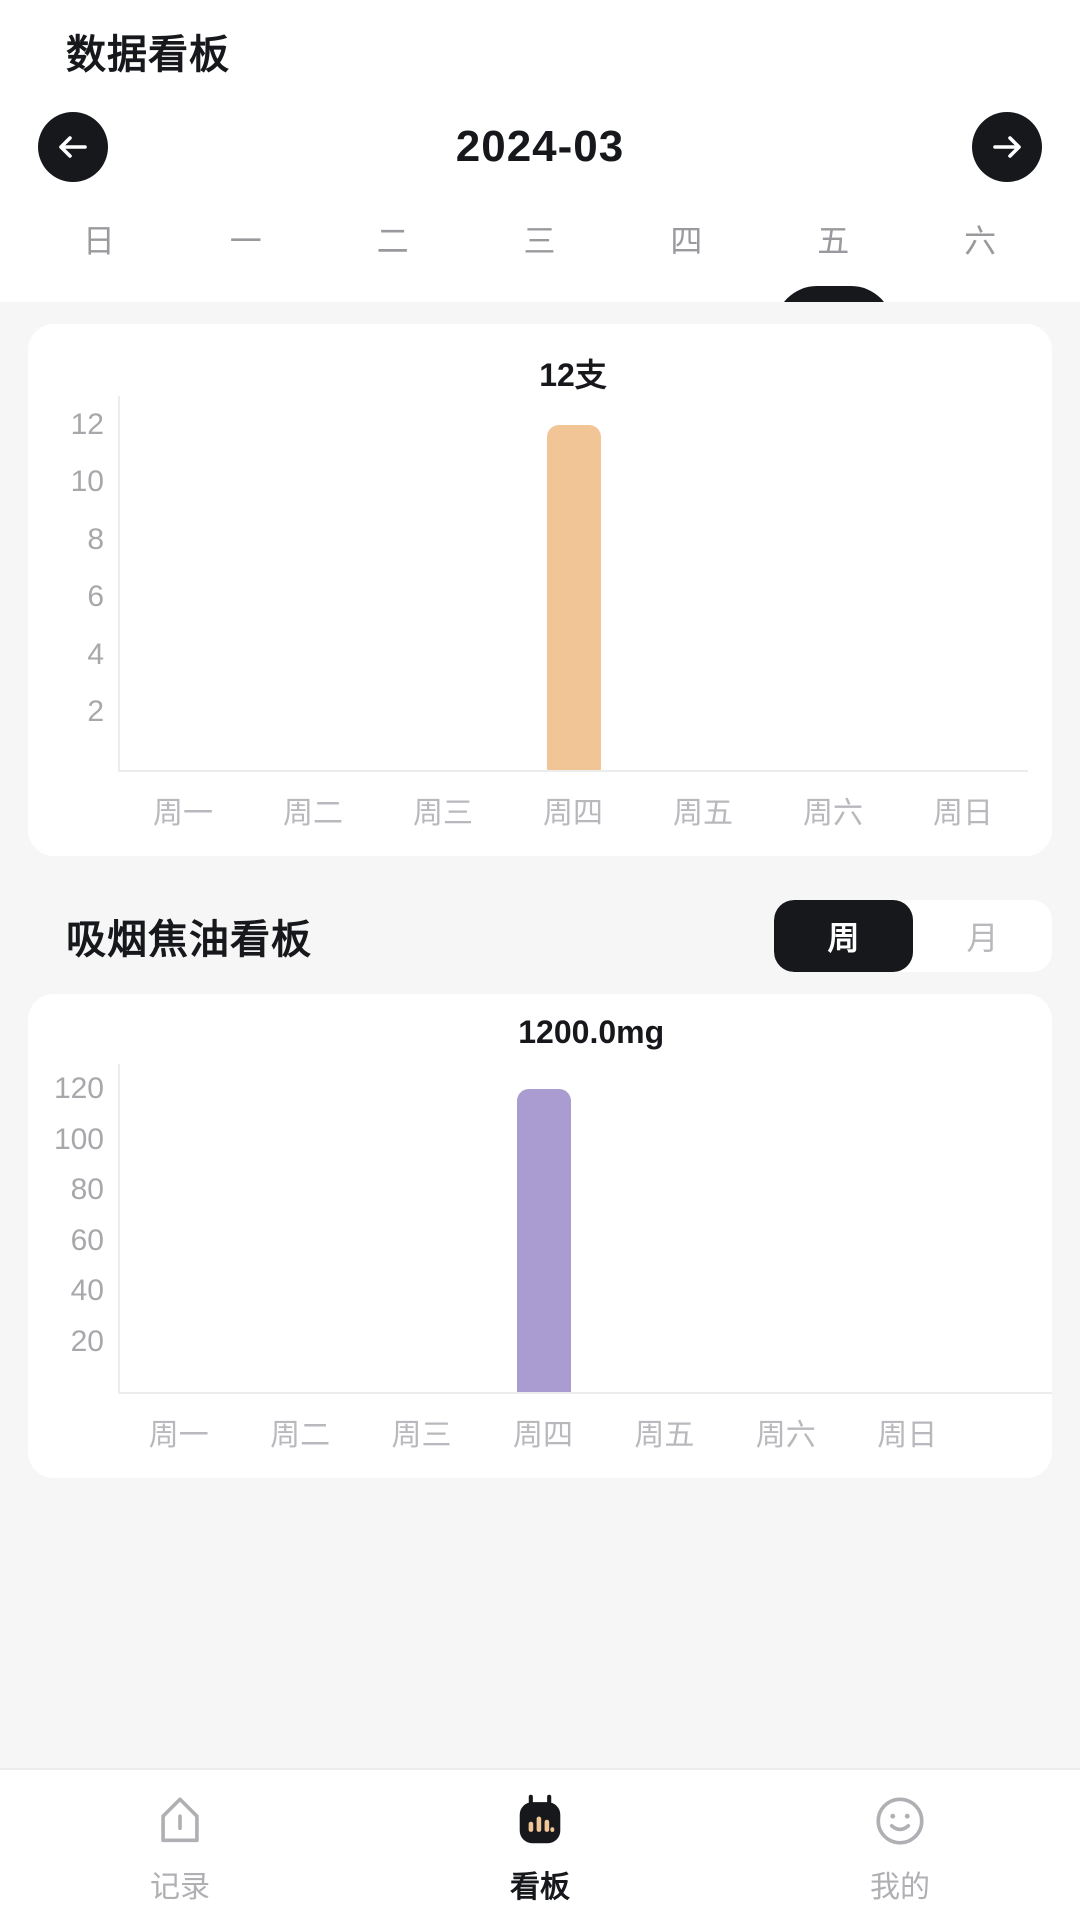 Image resolution: width=1080 pixels, height=1920 pixels. What do you see at coordinates (834, 241) in the screenshot?
I see `weekday-label-fri: 五` at bounding box center [834, 241].